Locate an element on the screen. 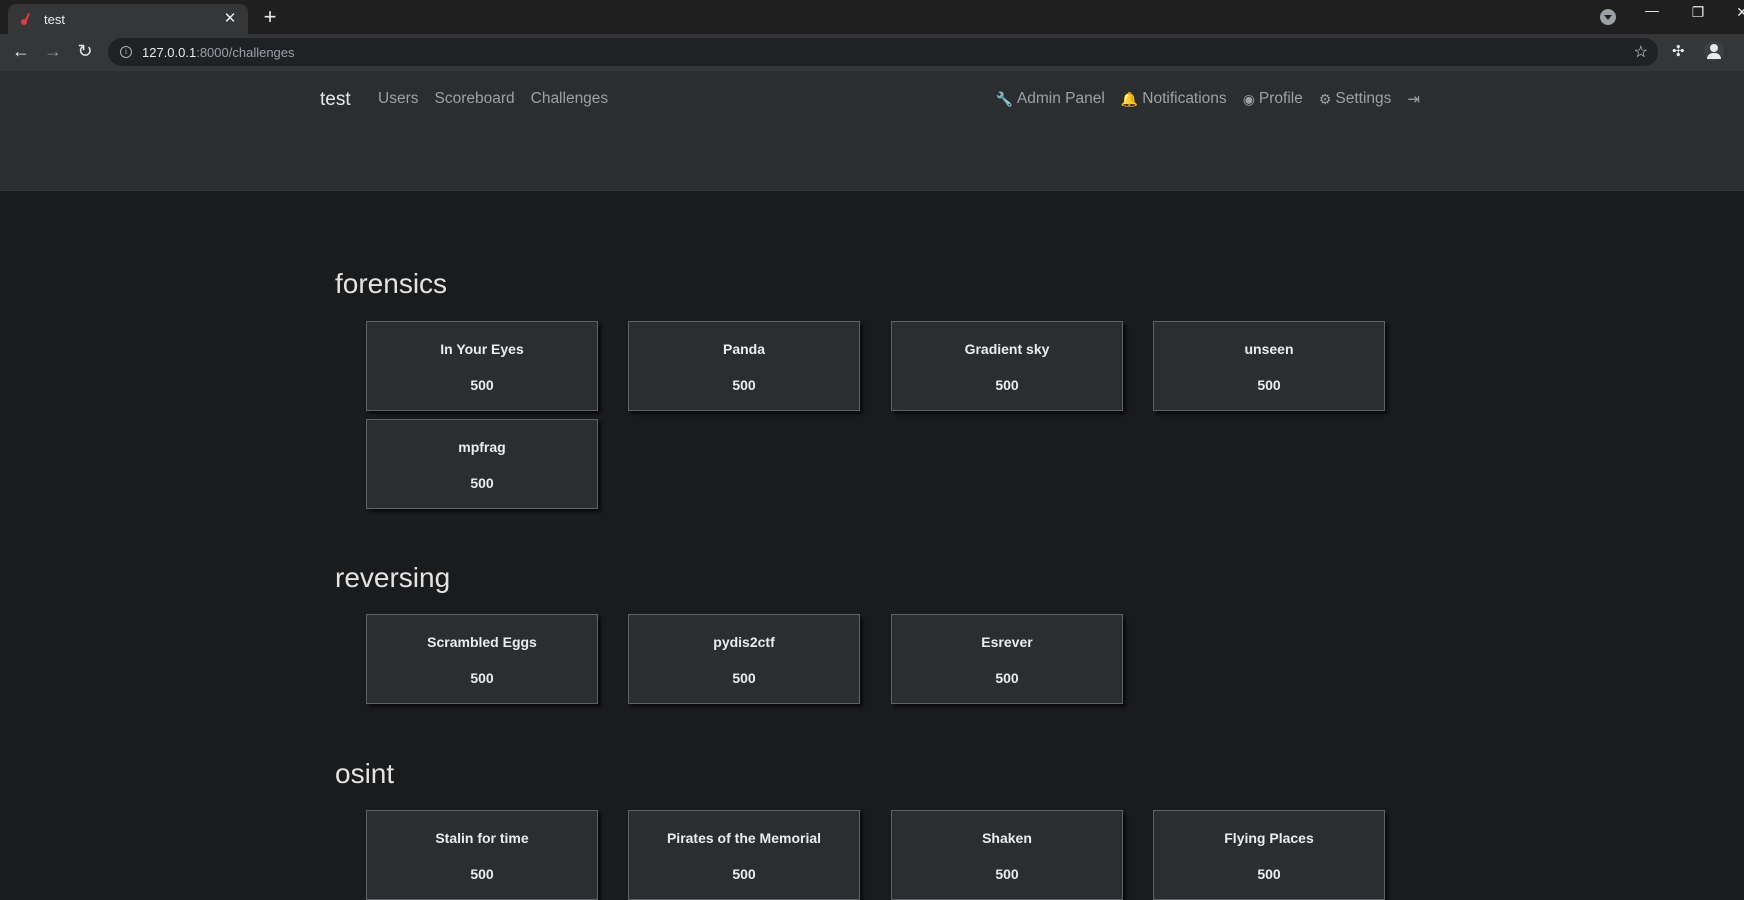 The height and width of the screenshot is (900, 1744). nav-left: Users Scoreboard Challenges is located at coordinates (493, 99).